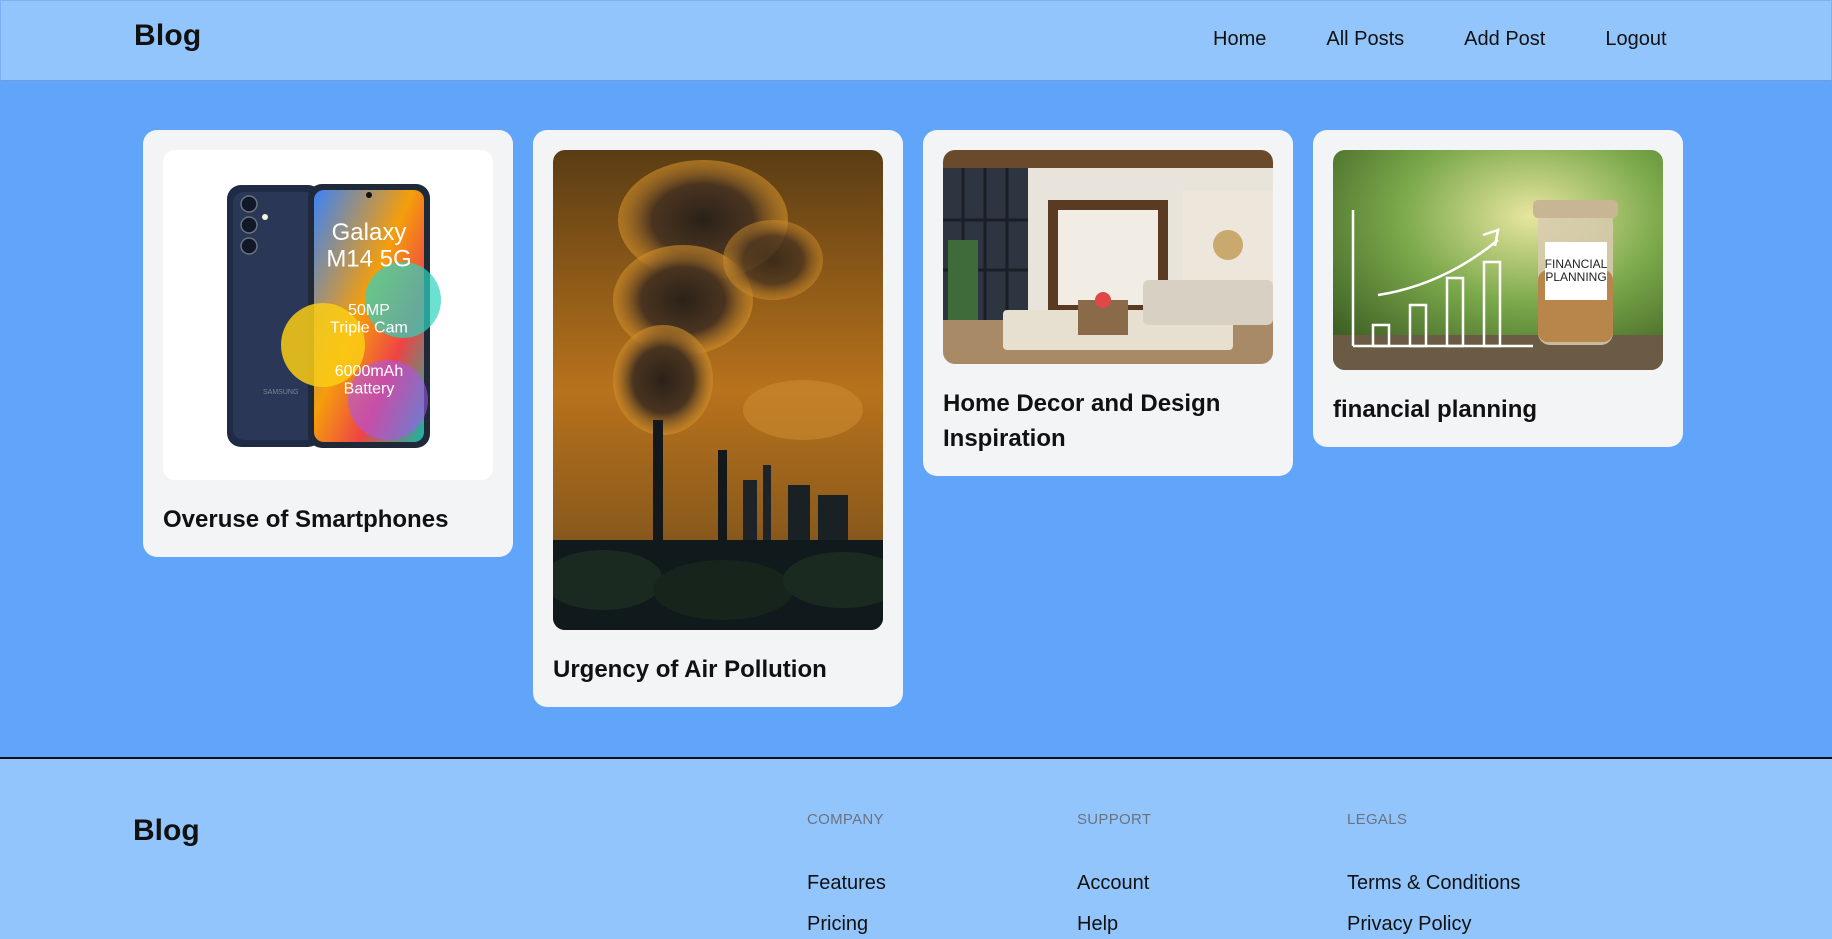  I want to click on footer-column-support: Support Account Help, so click(1192, 873).